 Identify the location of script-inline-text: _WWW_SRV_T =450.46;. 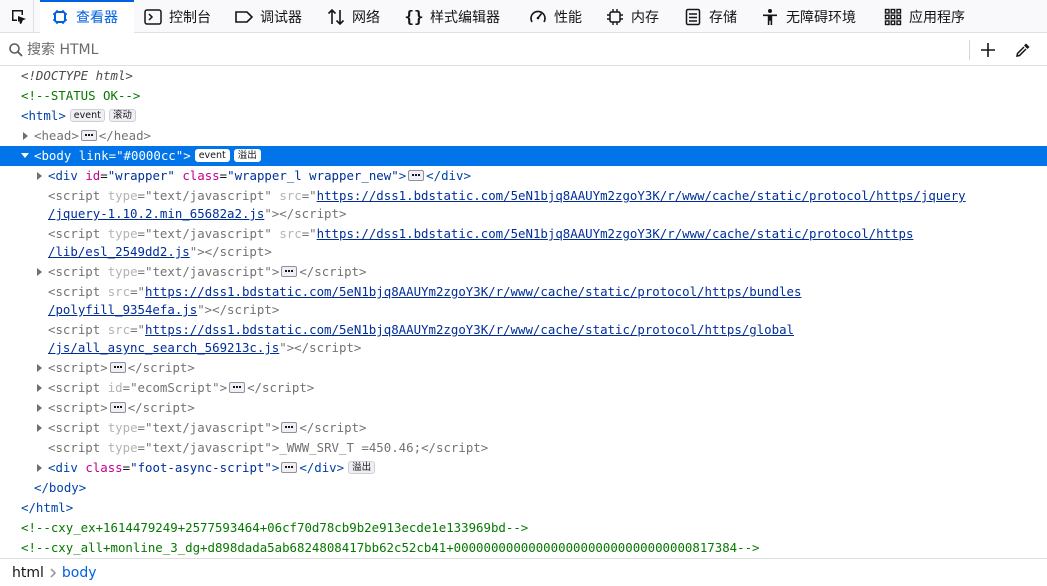
(350, 447).